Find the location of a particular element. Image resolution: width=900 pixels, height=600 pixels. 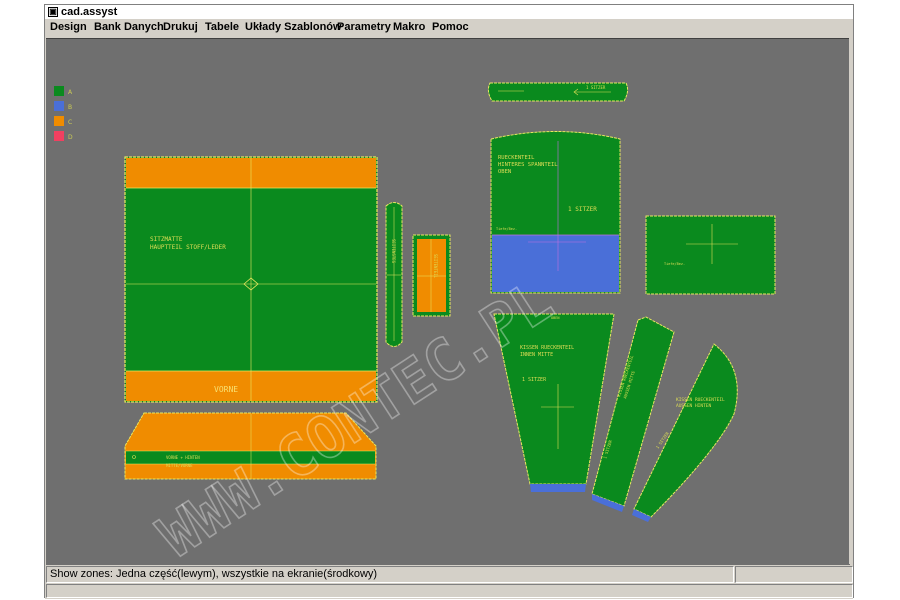

zone-legend: A B C D is located at coordinates (63, 113).